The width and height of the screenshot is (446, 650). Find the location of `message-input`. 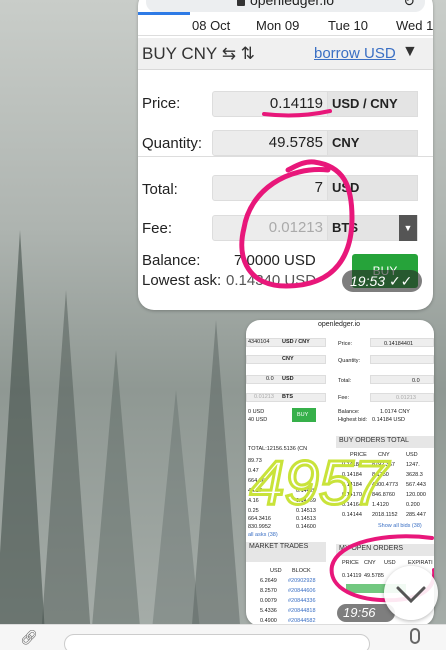

message-input is located at coordinates (217, 642).